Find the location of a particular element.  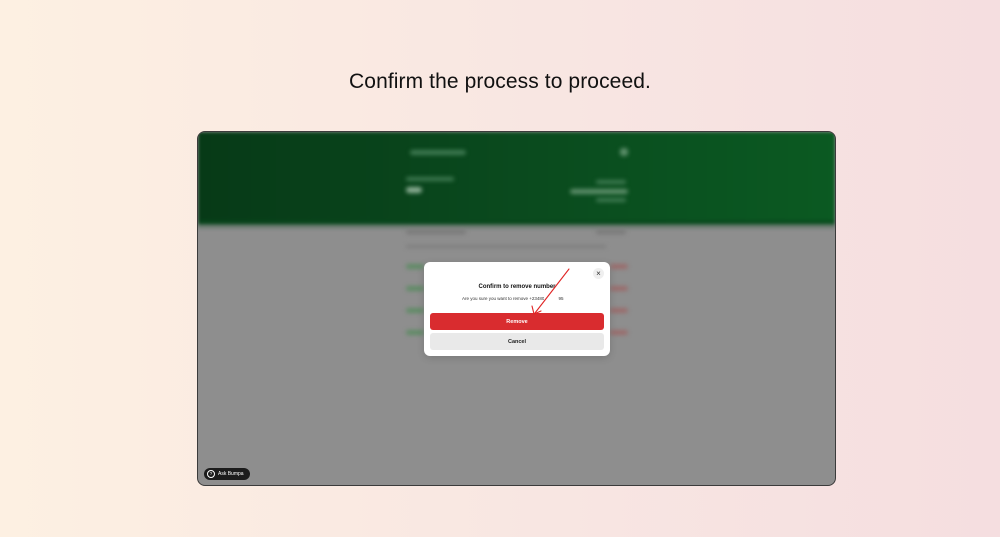

blurred-list-item-2-action is located at coordinates (619, 288).